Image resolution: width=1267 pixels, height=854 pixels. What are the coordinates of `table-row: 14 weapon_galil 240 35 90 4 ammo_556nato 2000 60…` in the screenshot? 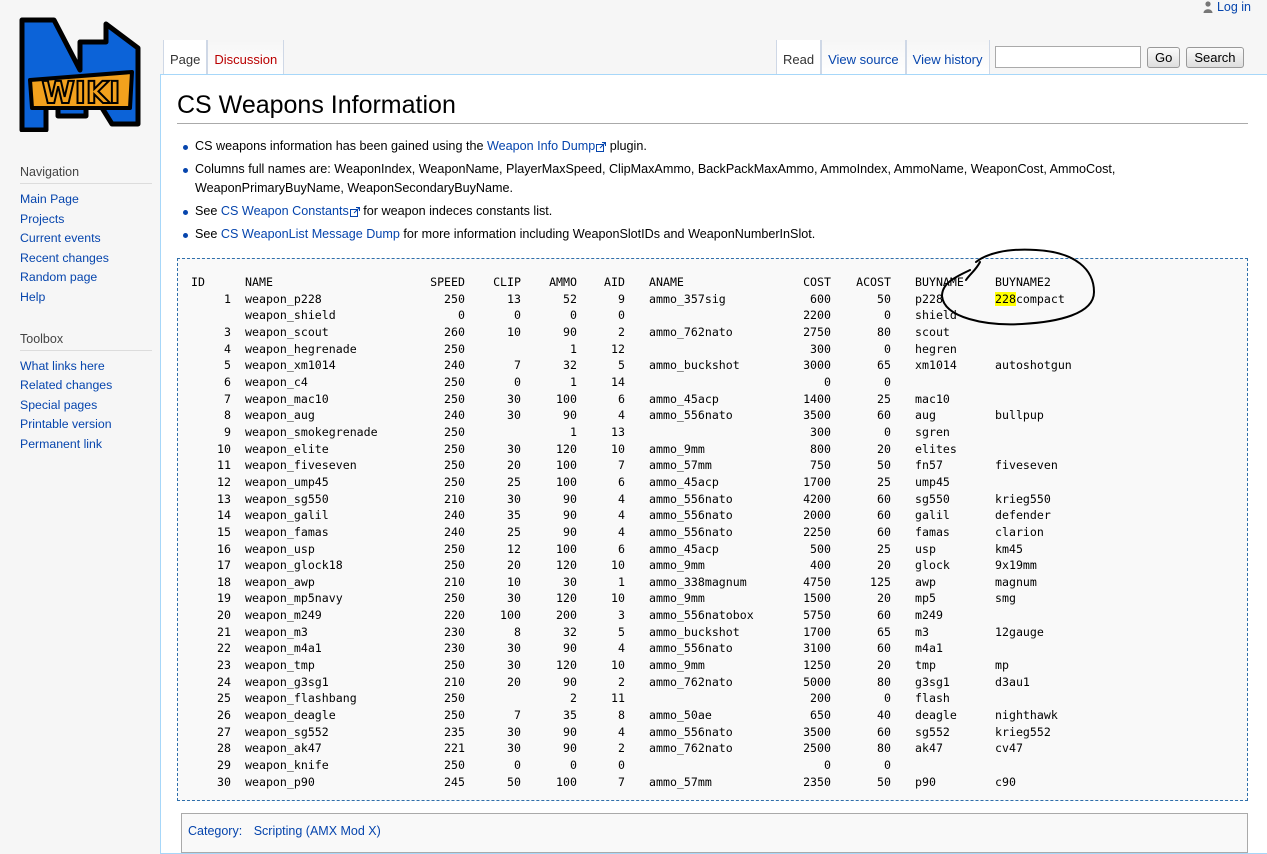 It's located at (653, 515).